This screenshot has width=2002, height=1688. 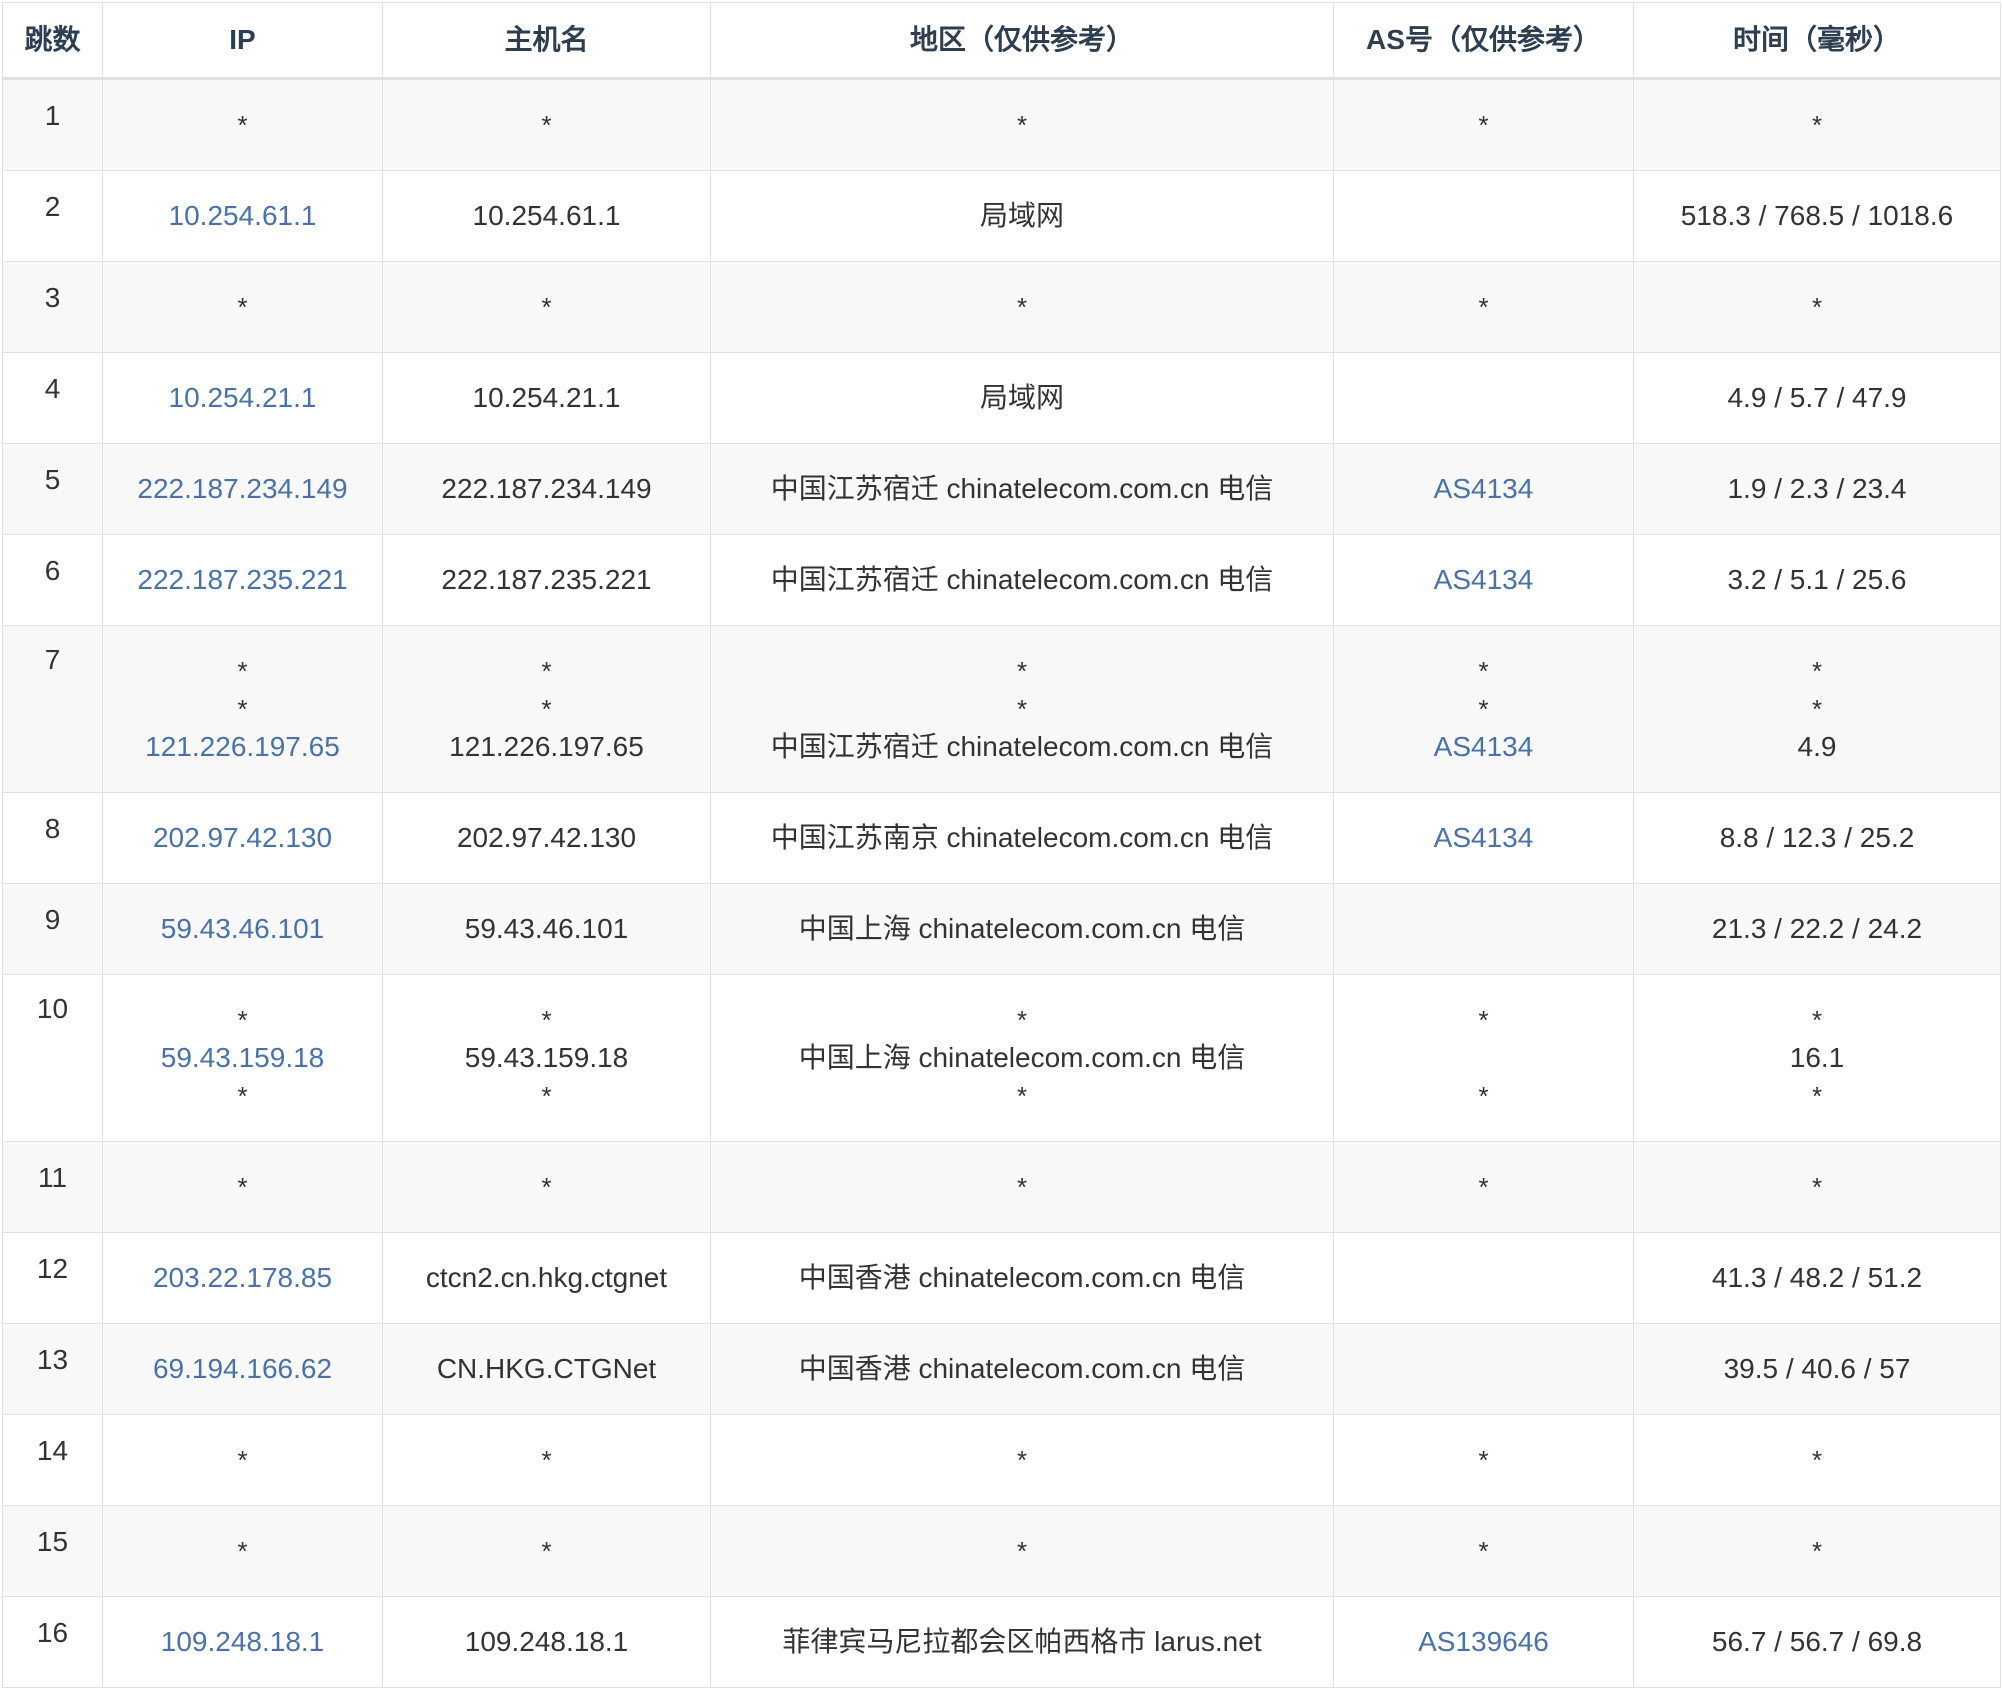 I want to click on table-row: 1 * * * * *, so click(x=1001, y=124).